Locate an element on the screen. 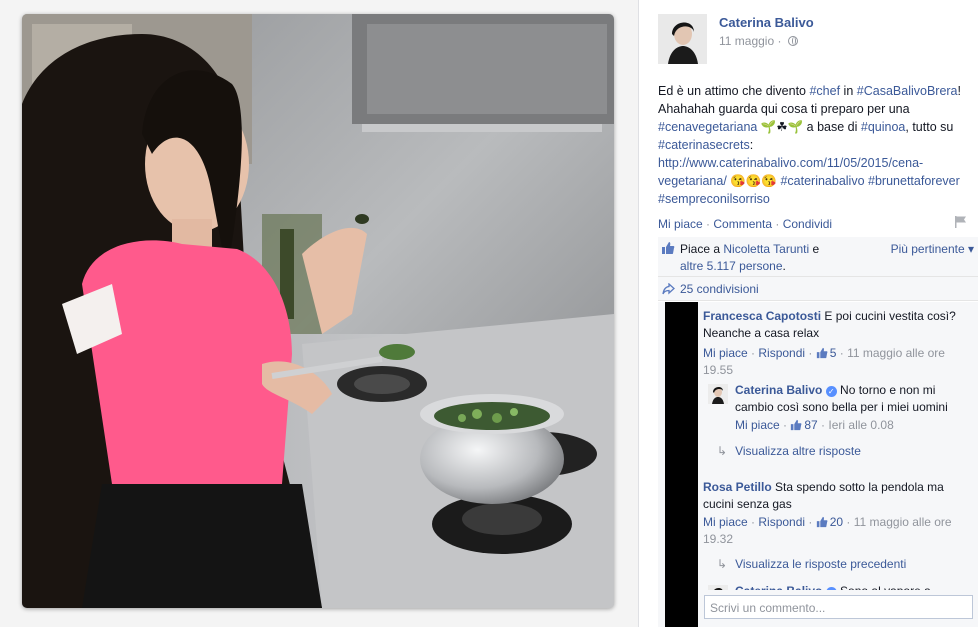  replier-name: Caterina Balivo is located at coordinates (778, 390).